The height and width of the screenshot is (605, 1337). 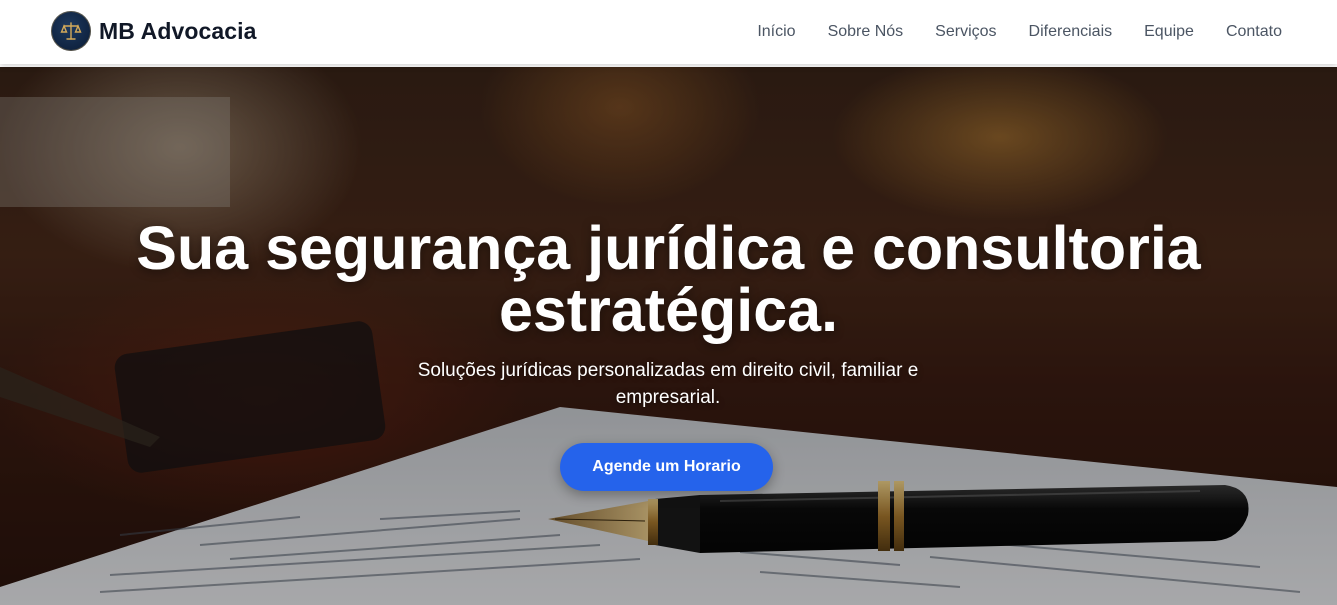 What do you see at coordinates (71, 31) in the screenshot?
I see `scales-of-justice-logo-icon` at bounding box center [71, 31].